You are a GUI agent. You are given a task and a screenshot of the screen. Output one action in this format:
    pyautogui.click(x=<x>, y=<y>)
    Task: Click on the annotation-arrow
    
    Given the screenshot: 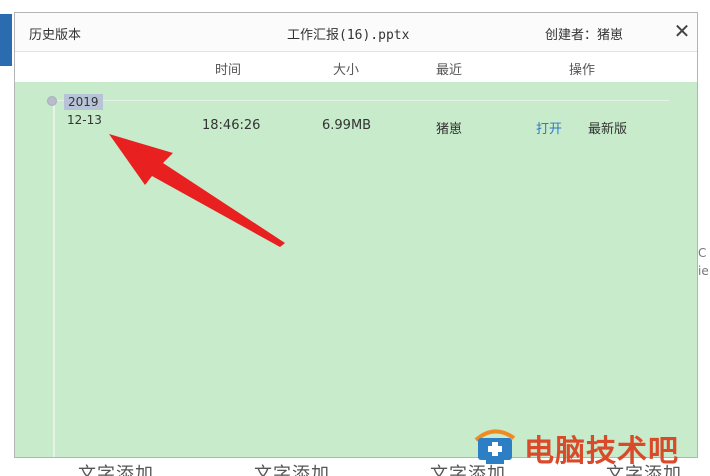 What is the action you would take?
    pyautogui.click(x=197, y=190)
    